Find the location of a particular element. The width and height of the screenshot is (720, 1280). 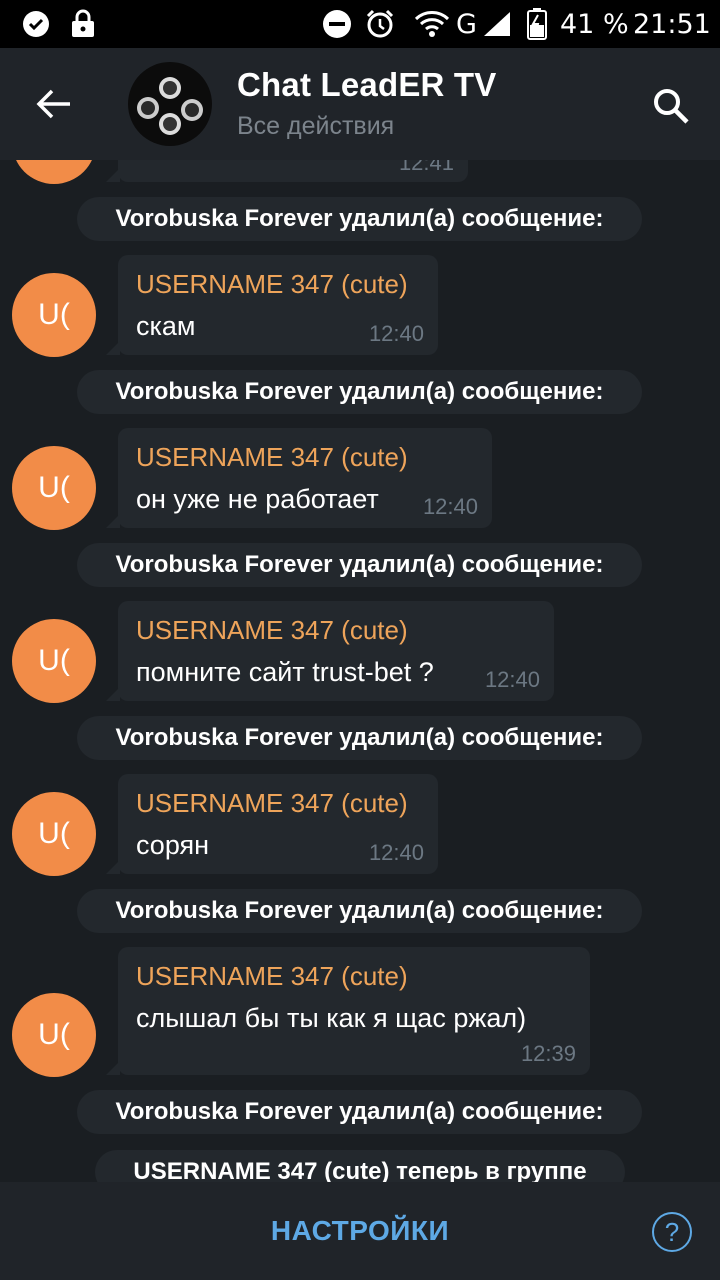

avatar is located at coordinates (54, 172).